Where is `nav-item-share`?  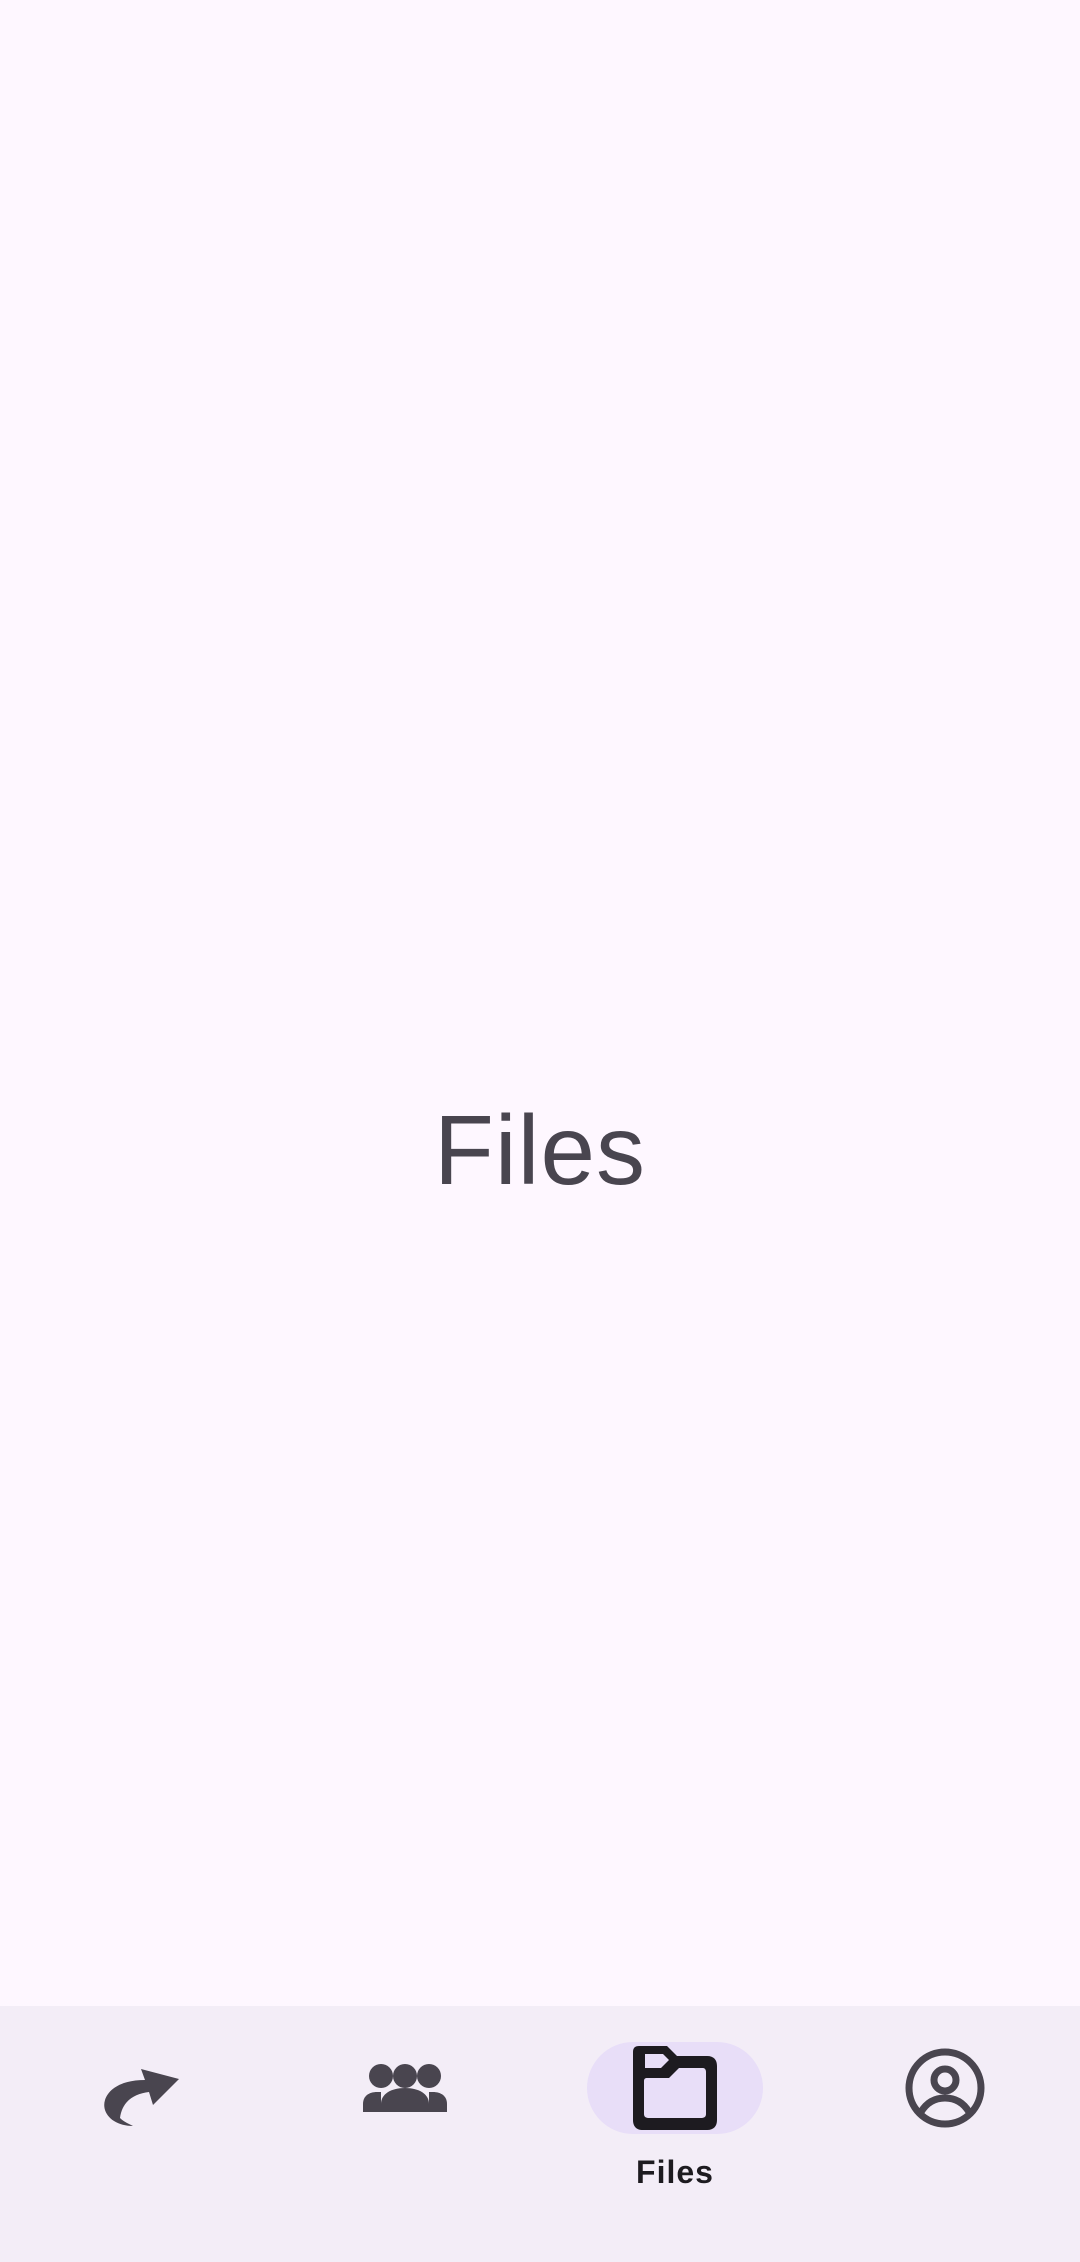 nav-item-share is located at coordinates (135, 2134).